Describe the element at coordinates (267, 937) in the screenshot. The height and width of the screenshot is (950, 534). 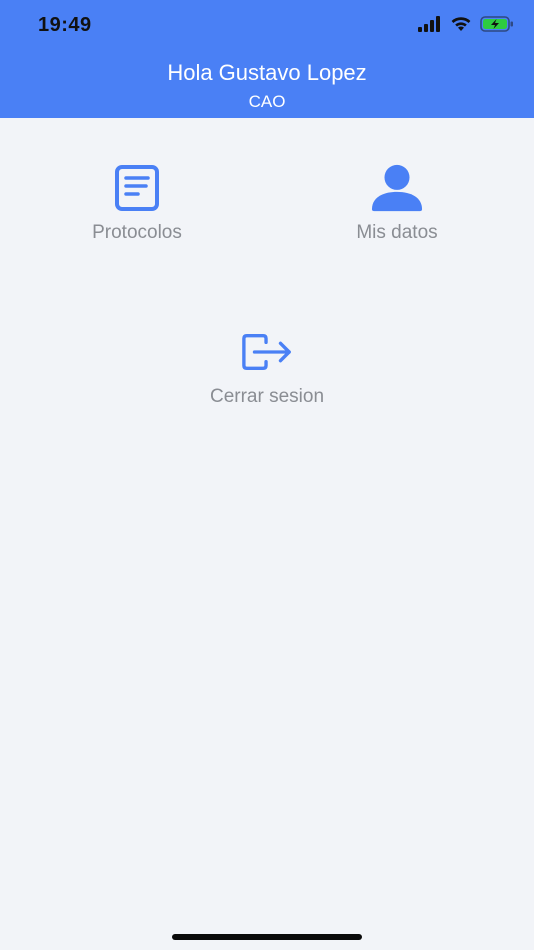
I see `home-indicator` at that location.